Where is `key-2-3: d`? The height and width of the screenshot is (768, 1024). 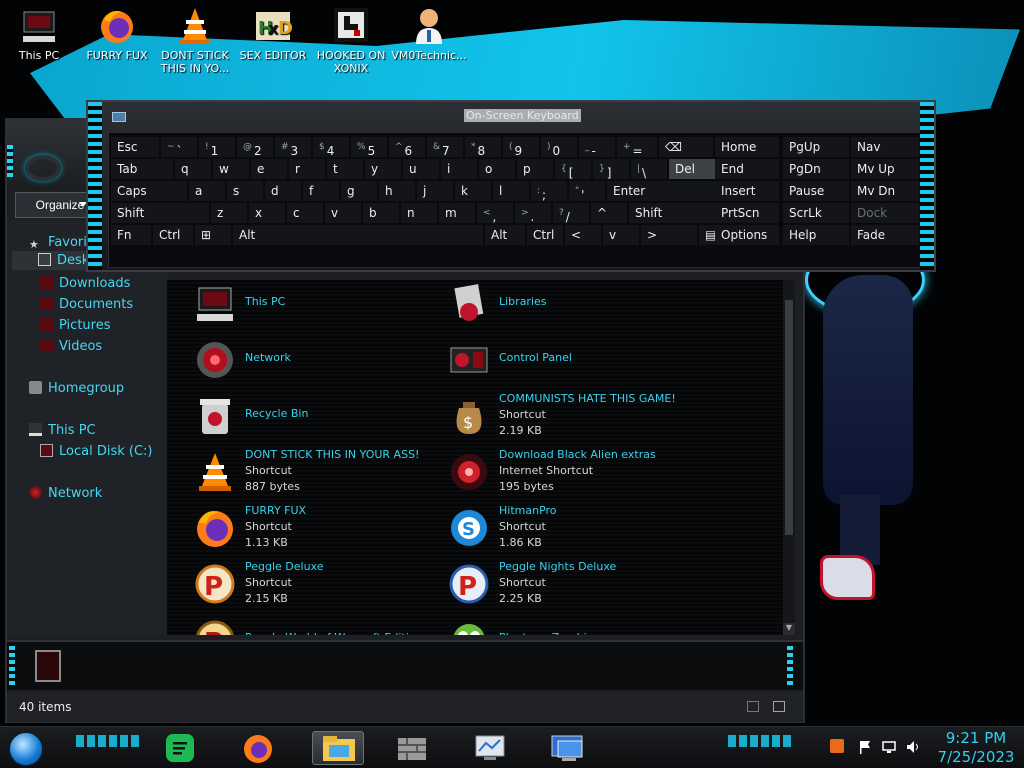
key-2-3: d is located at coordinates (283, 191).